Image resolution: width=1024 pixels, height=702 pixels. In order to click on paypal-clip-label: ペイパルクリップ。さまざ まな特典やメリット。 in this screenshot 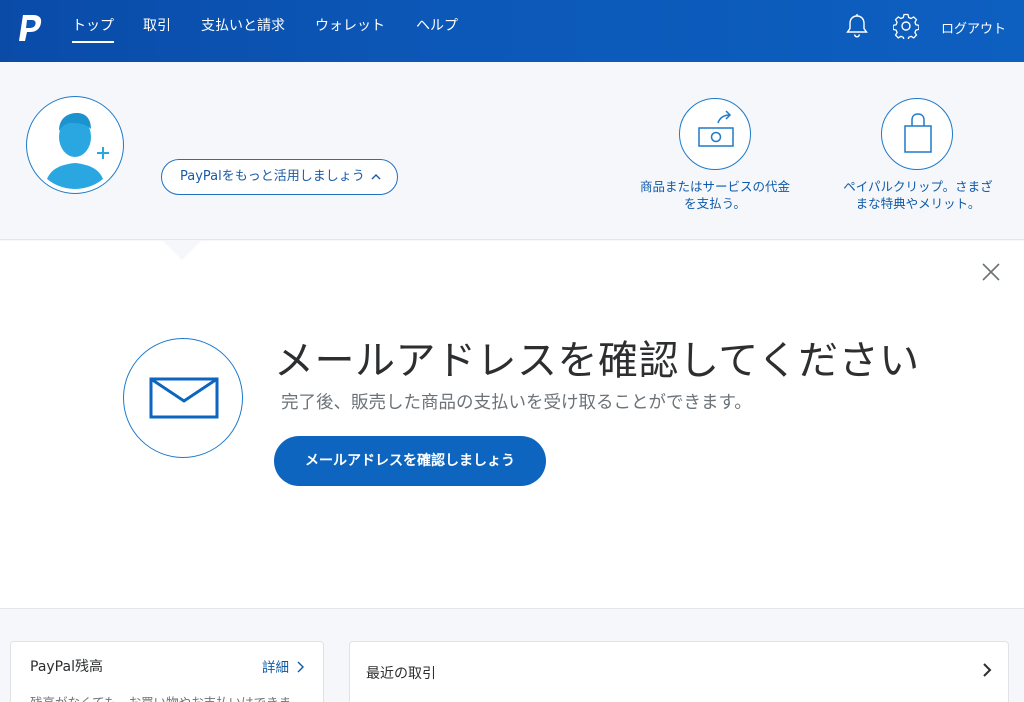, I will do `click(918, 195)`.